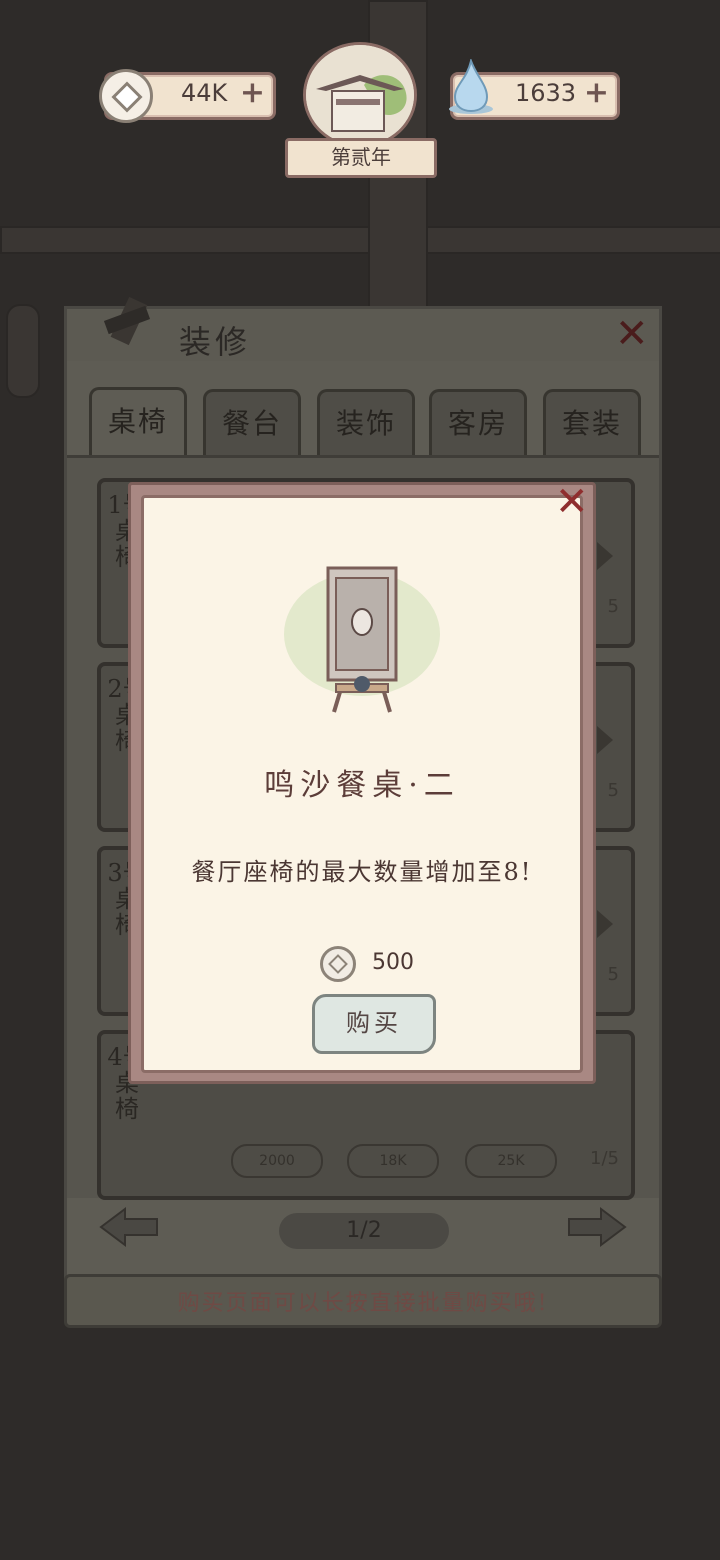 The image size is (720, 1560). Describe the element at coordinates (362, 639) in the screenshot. I see `item-illustration` at that location.